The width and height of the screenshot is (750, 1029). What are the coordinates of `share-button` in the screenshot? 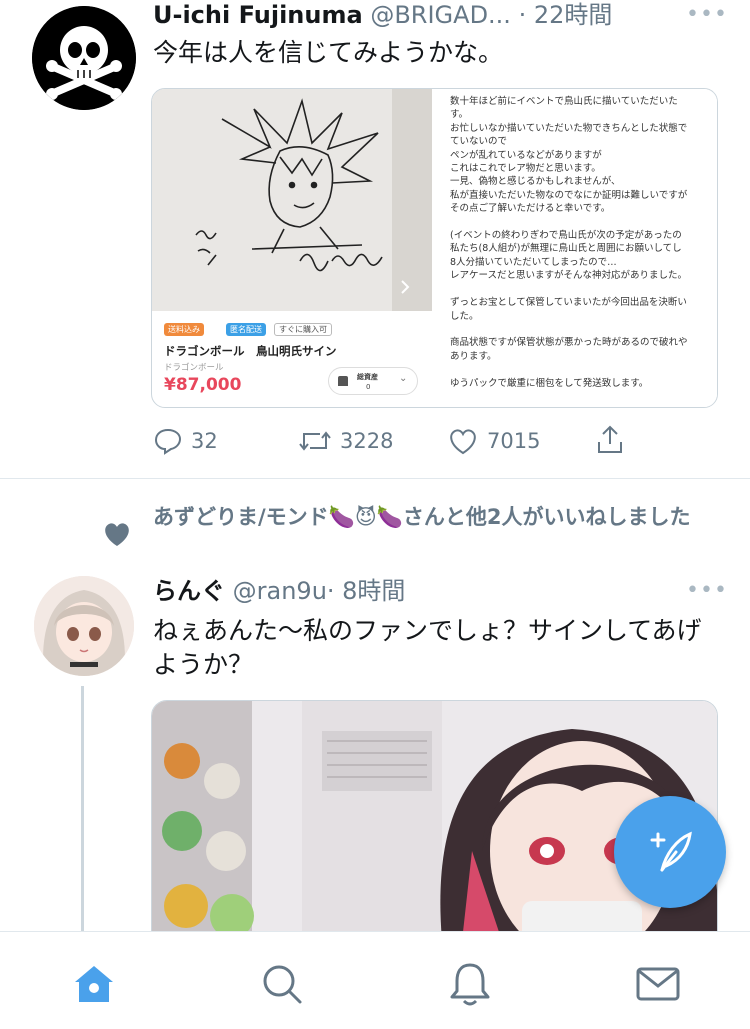 It's located at (614, 440).